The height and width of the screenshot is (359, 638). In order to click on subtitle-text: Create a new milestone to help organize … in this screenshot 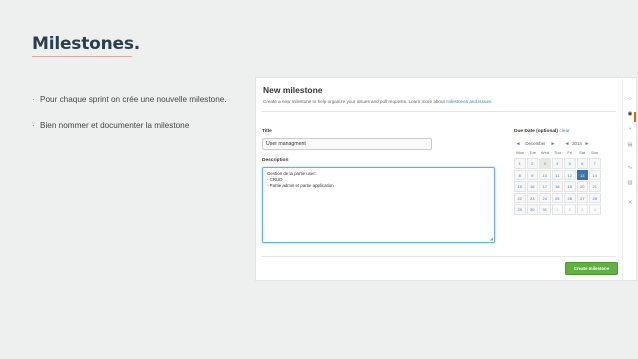, I will do `click(354, 101)`.